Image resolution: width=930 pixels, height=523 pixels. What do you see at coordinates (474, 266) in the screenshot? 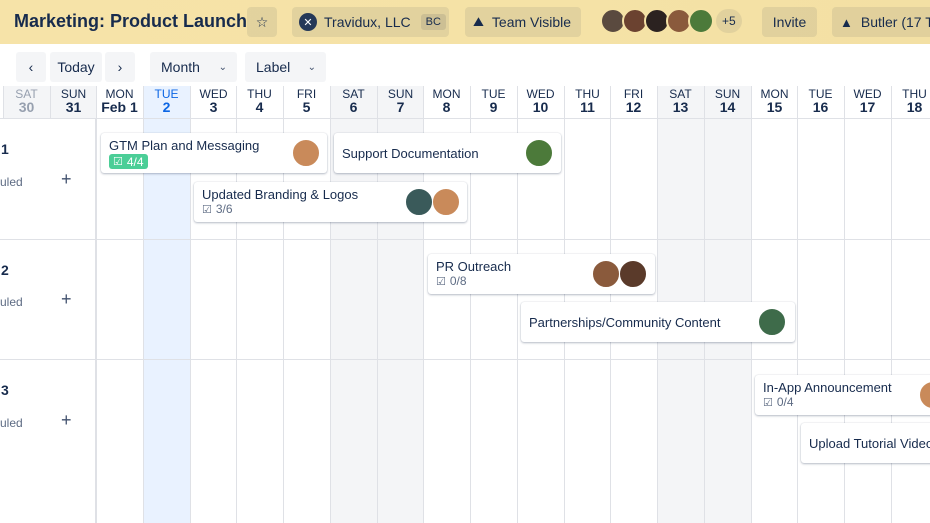
I see `card-title: PR Outreach` at bounding box center [474, 266].